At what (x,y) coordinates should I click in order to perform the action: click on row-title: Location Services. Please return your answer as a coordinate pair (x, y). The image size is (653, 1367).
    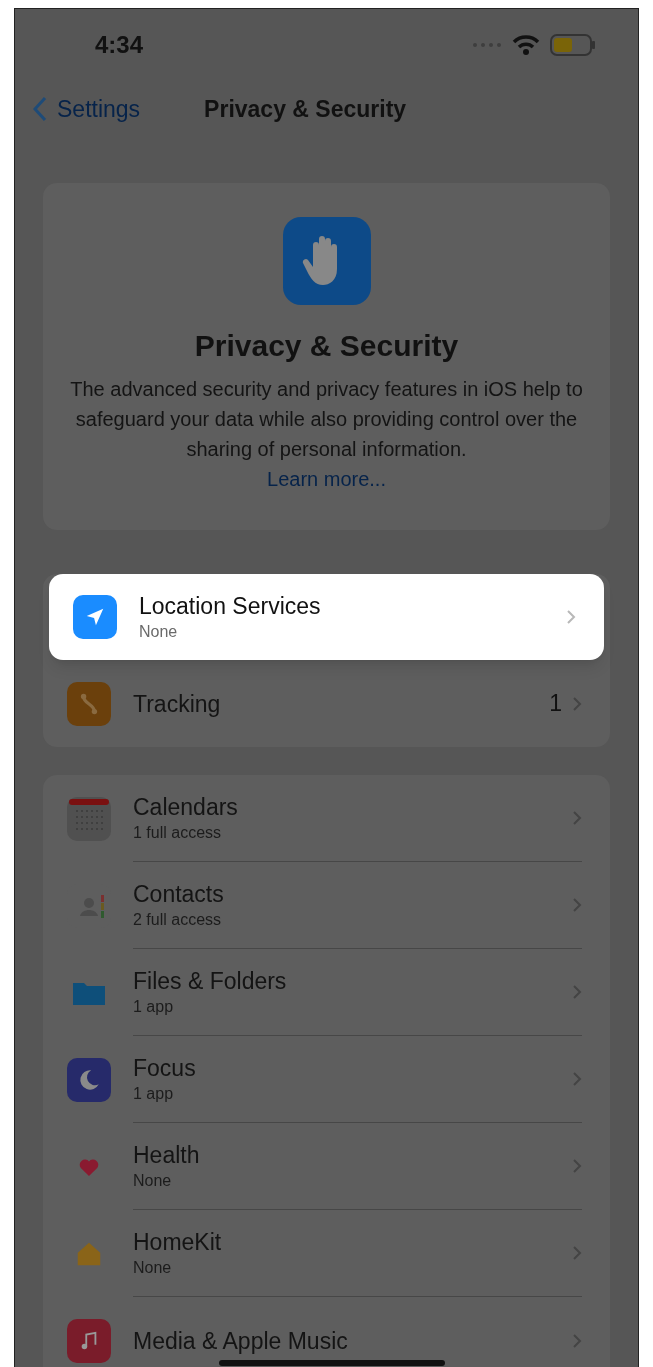
    Looking at the image, I should click on (230, 606).